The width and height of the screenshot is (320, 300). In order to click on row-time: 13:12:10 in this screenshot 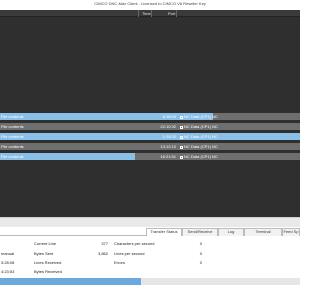, I will do `click(168, 146)`.